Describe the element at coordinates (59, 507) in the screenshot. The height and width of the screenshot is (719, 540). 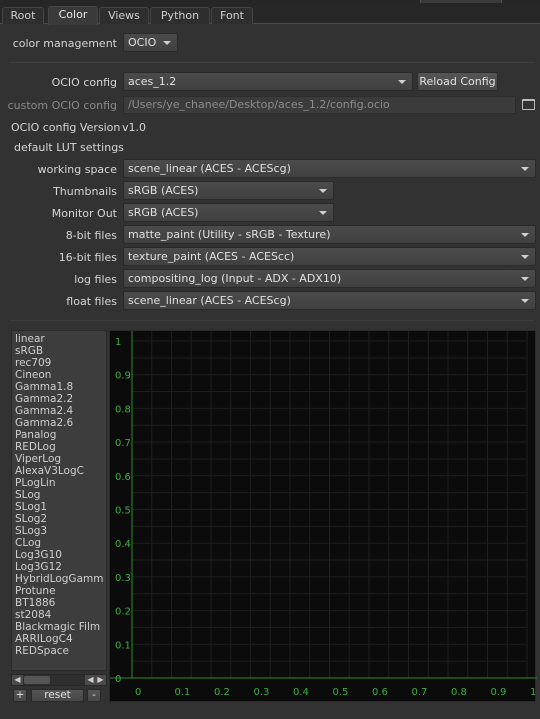
I see `list-item: SLog1` at that location.